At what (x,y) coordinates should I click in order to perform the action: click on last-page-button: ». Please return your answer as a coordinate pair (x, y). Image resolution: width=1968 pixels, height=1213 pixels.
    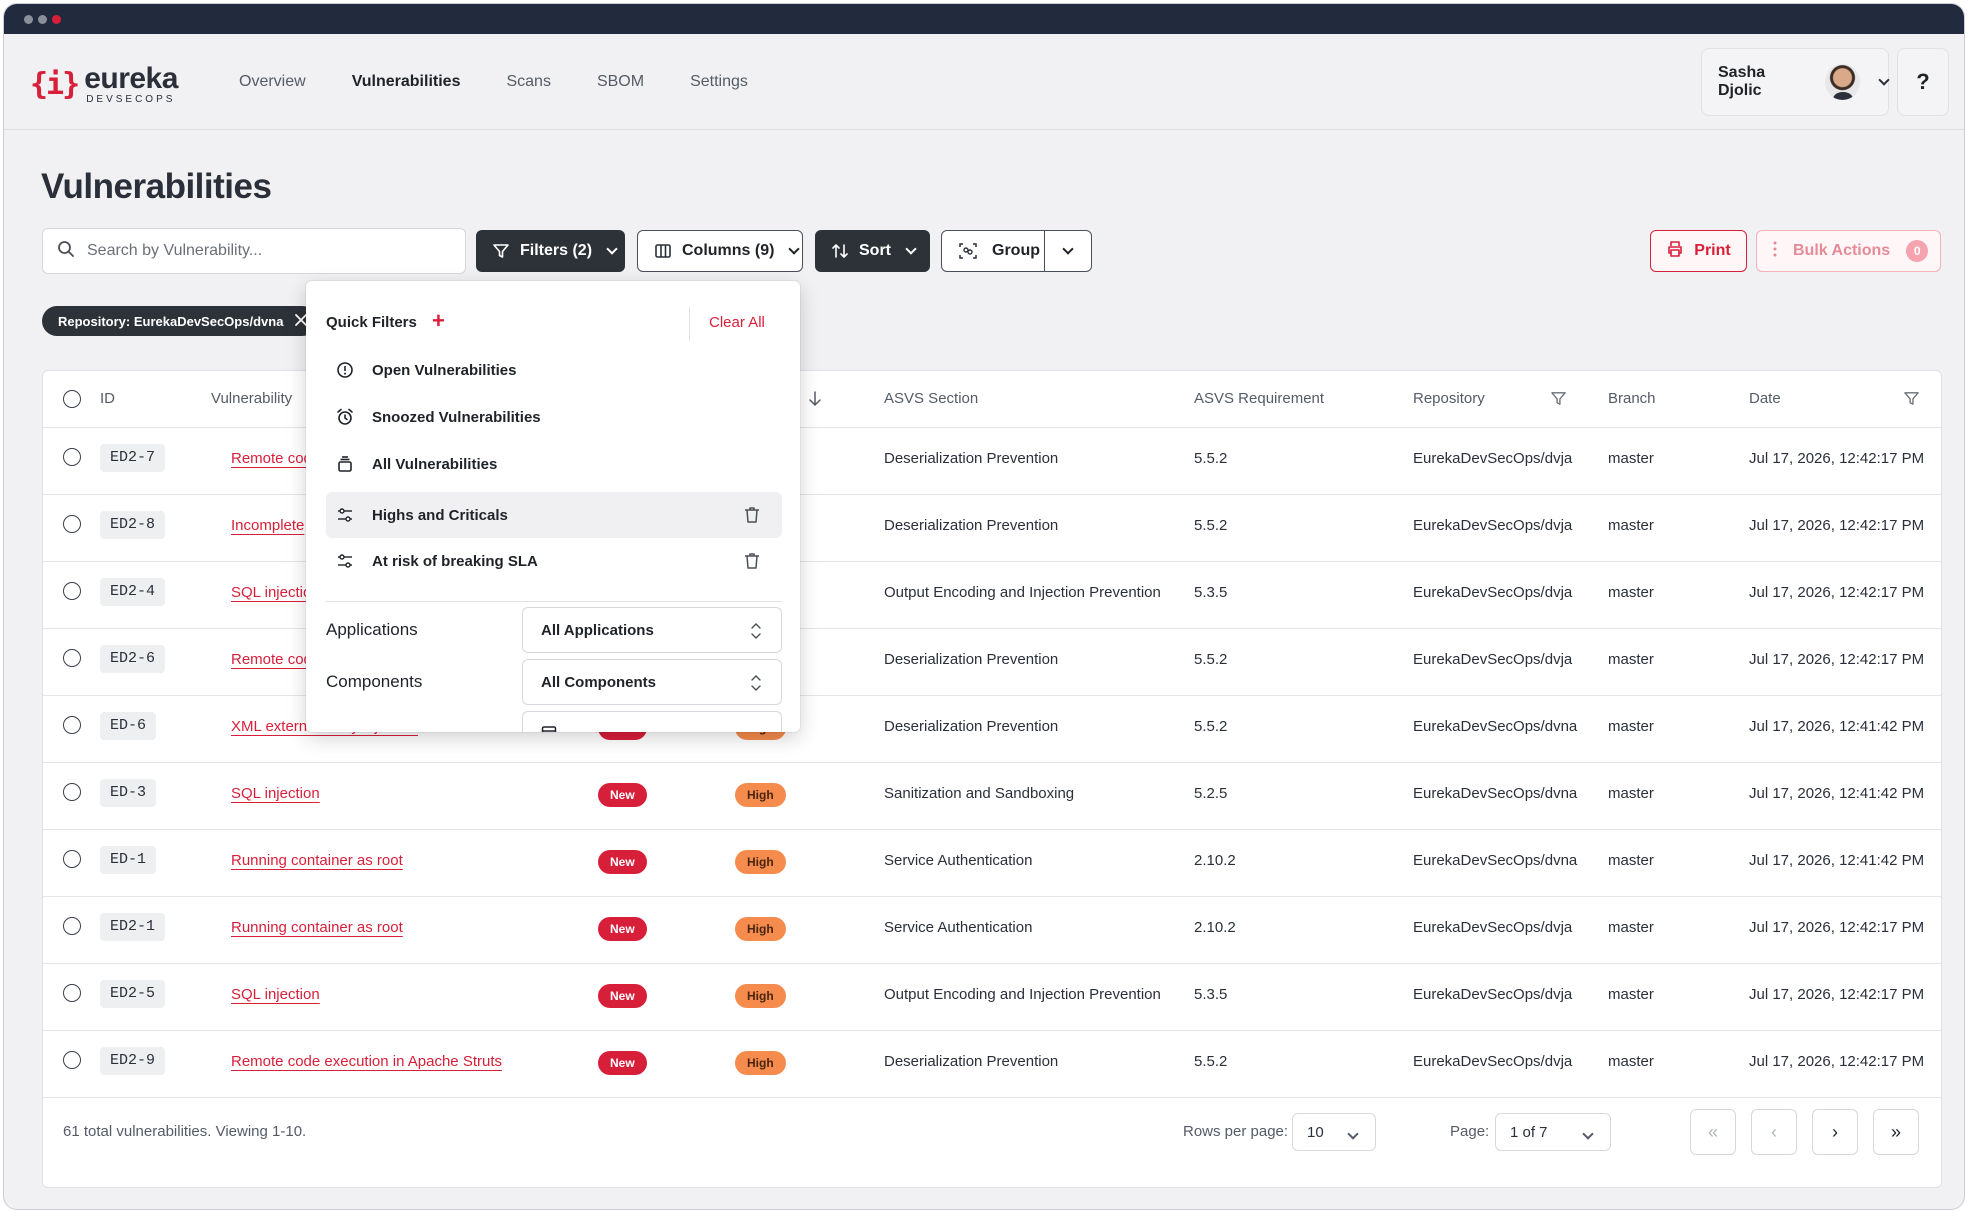
    Looking at the image, I should click on (1896, 1132).